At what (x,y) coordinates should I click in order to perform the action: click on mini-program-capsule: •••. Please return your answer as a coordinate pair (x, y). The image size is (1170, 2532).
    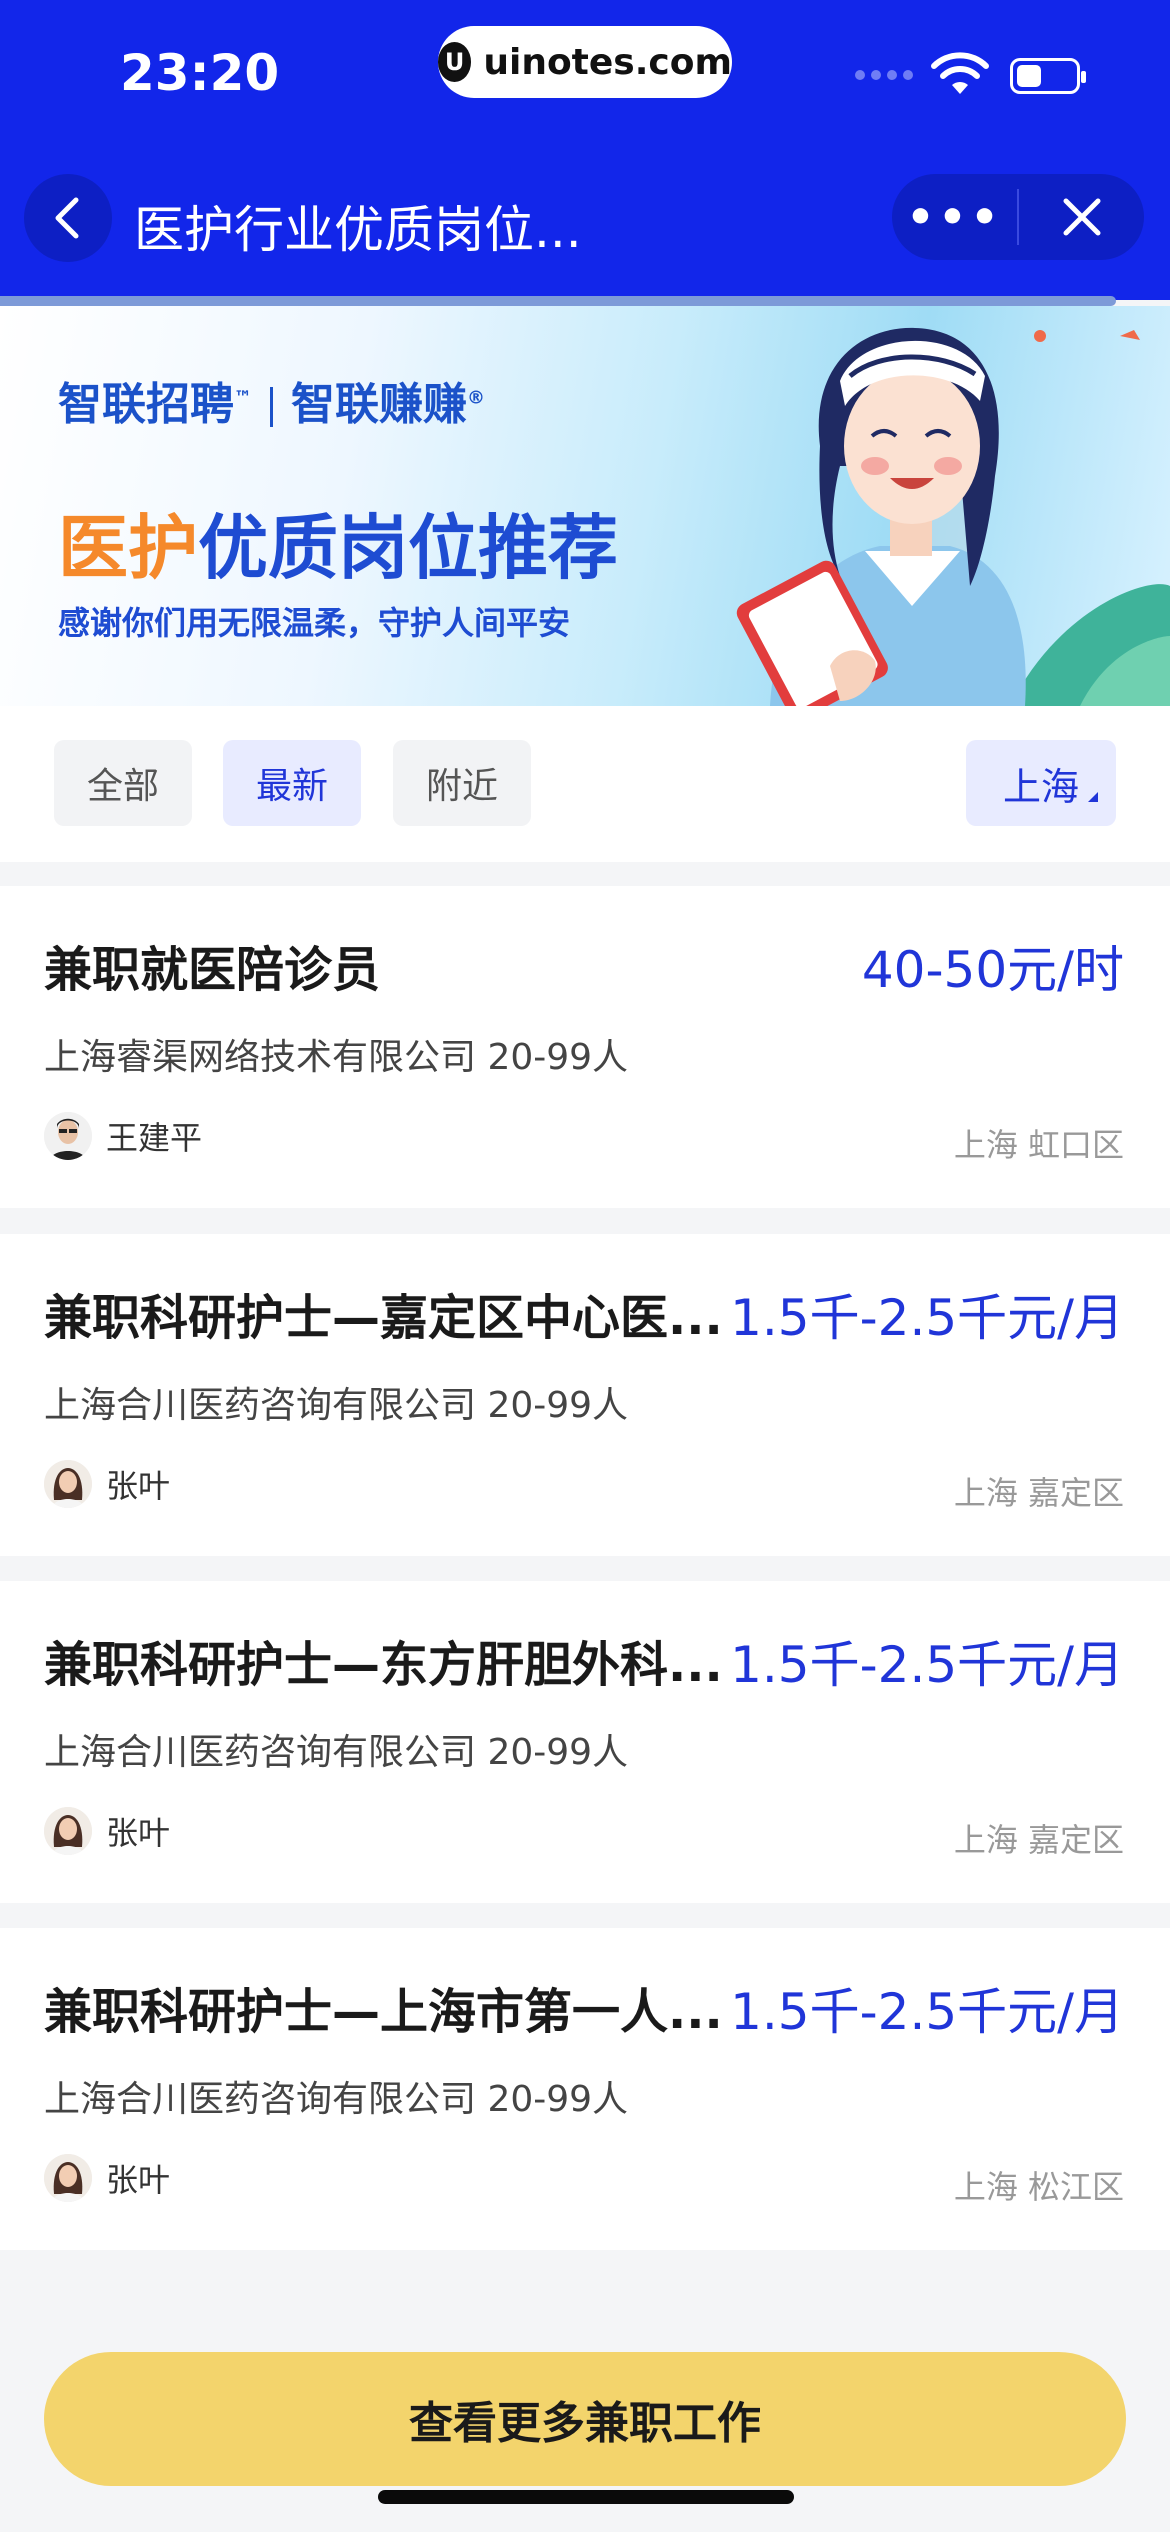
    Looking at the image, I should click on (1018, 217).